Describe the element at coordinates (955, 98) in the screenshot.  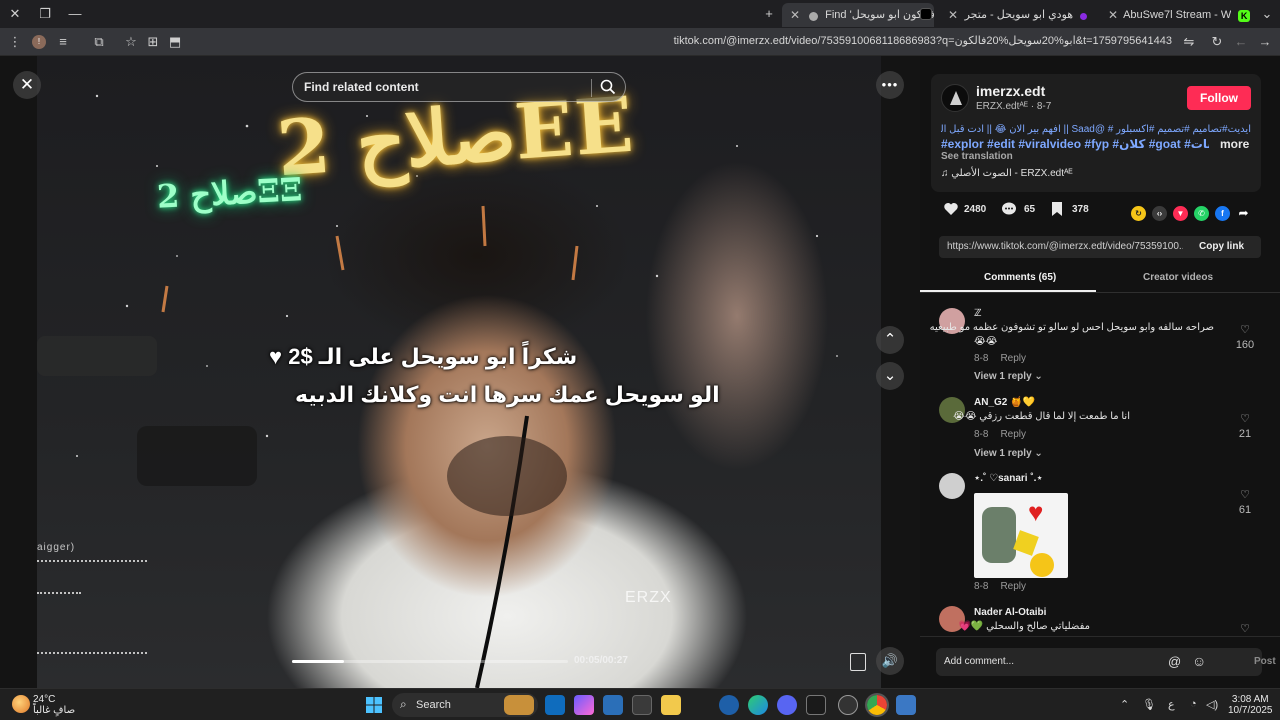
I see `creator-avatar` at that location.